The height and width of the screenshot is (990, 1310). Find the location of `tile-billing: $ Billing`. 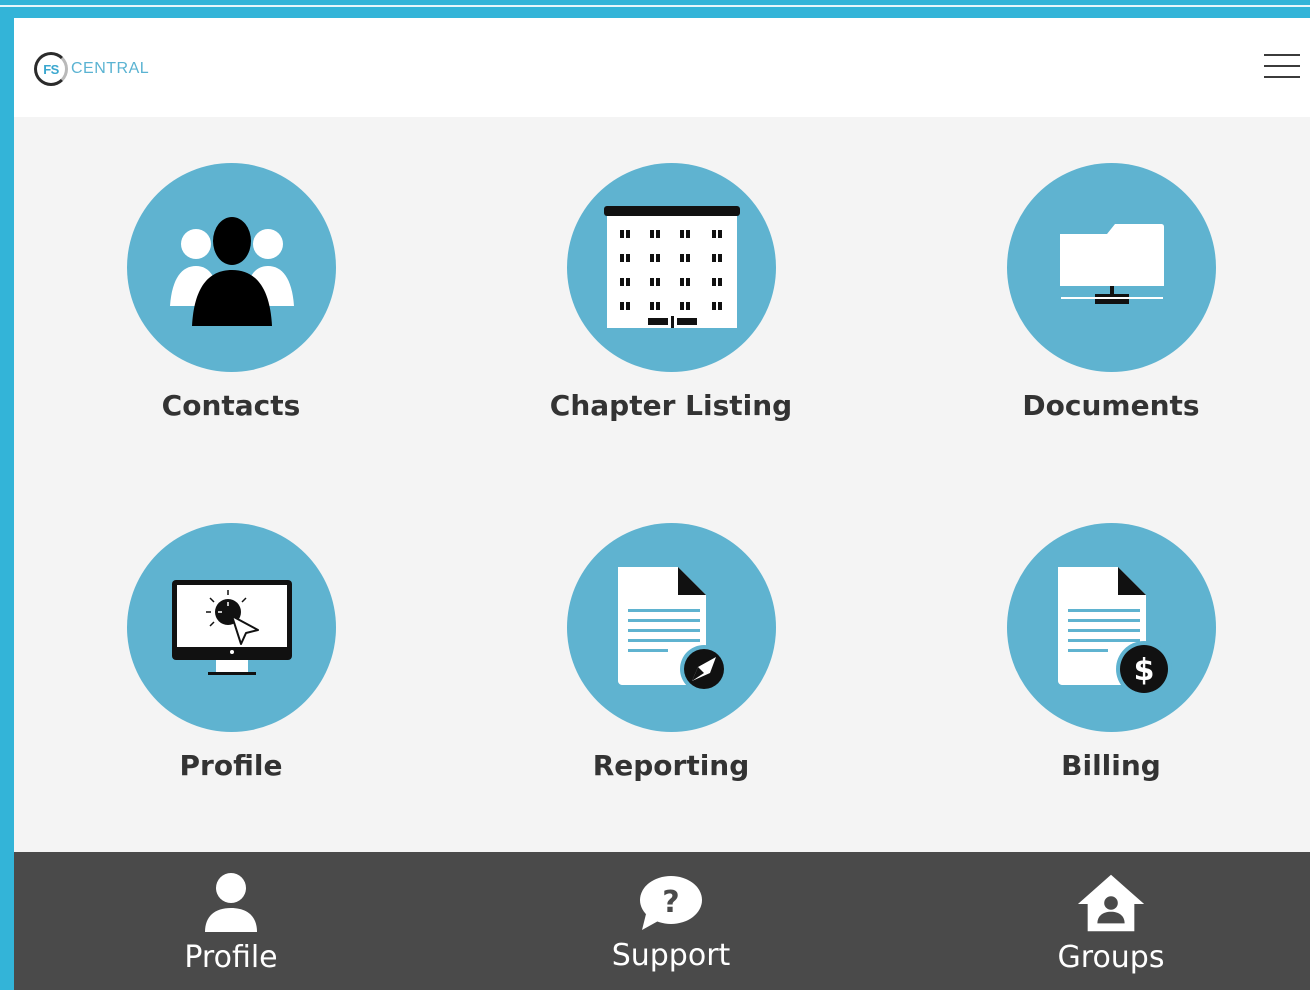

tile-billing: $ Billing is located at coordinates (1111, 668).